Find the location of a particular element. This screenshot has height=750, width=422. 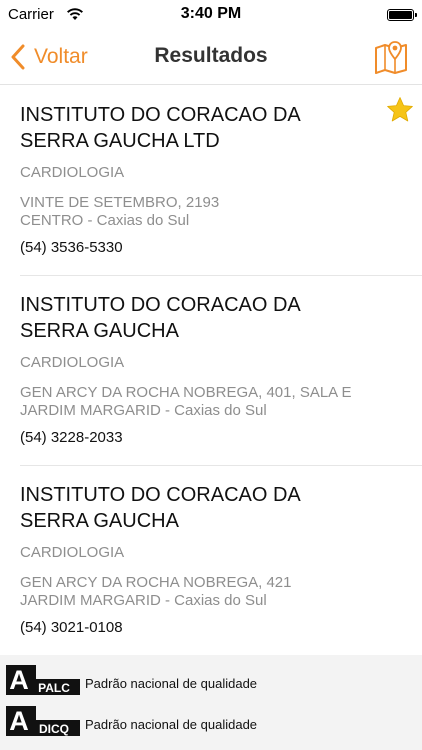

result-name: INSTITUTO DO CORACAO DA SERRA GAUCHA LTD is located at coordinates (160, 128).